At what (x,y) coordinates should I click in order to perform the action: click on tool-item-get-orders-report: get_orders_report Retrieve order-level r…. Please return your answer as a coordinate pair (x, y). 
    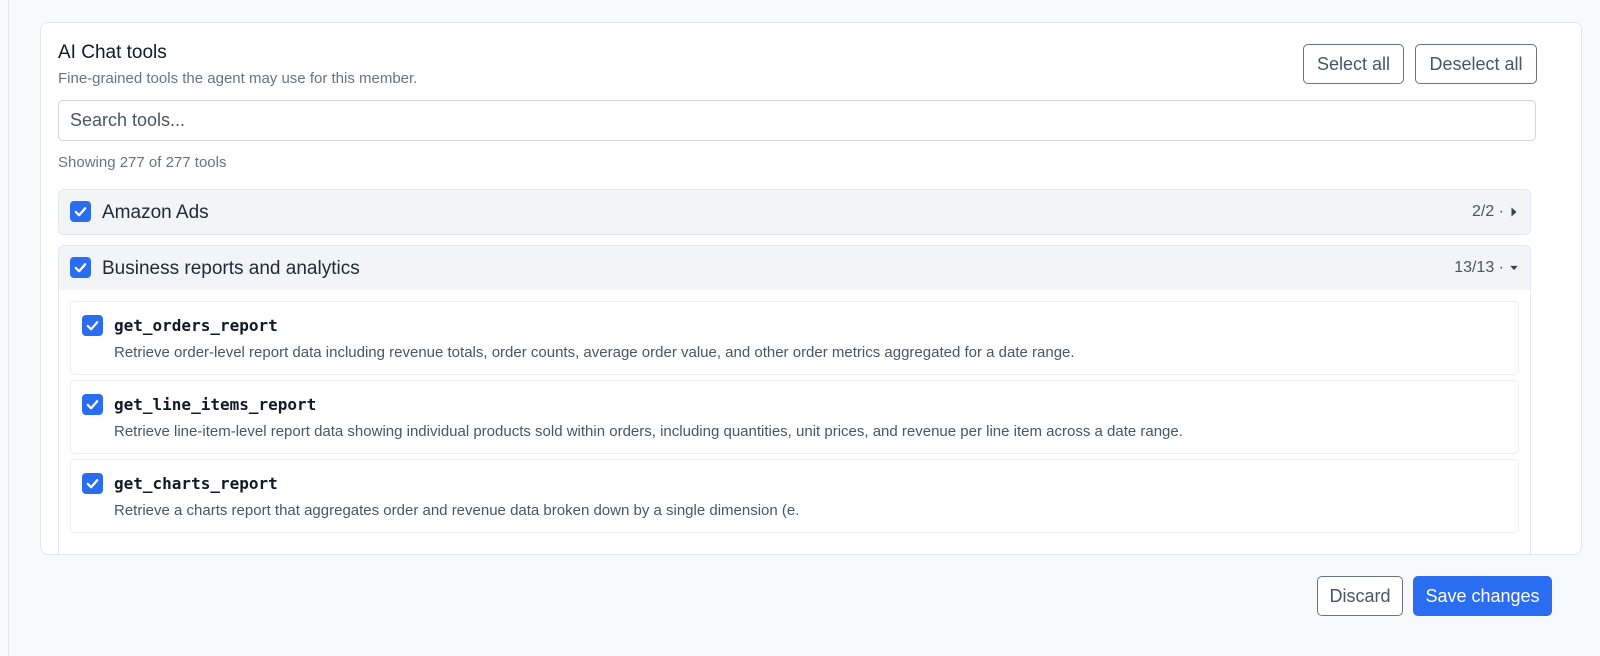
    Looking at the image, I should click on (794, 338).